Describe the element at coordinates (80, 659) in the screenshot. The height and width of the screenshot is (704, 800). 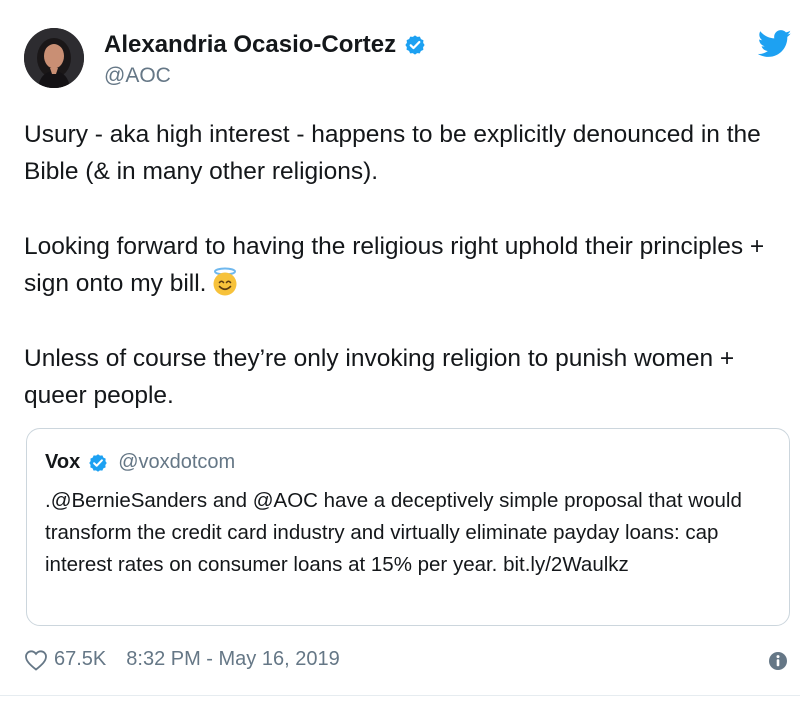
I see `like-count: 67.5K` at that location.